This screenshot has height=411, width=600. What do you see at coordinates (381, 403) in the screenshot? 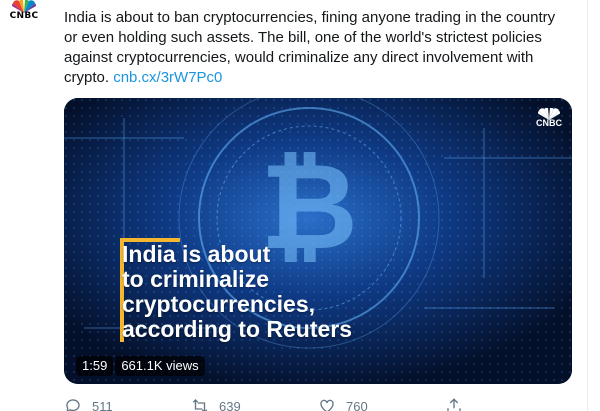
I see `like-button: 760` at bounding box center [381, 403].